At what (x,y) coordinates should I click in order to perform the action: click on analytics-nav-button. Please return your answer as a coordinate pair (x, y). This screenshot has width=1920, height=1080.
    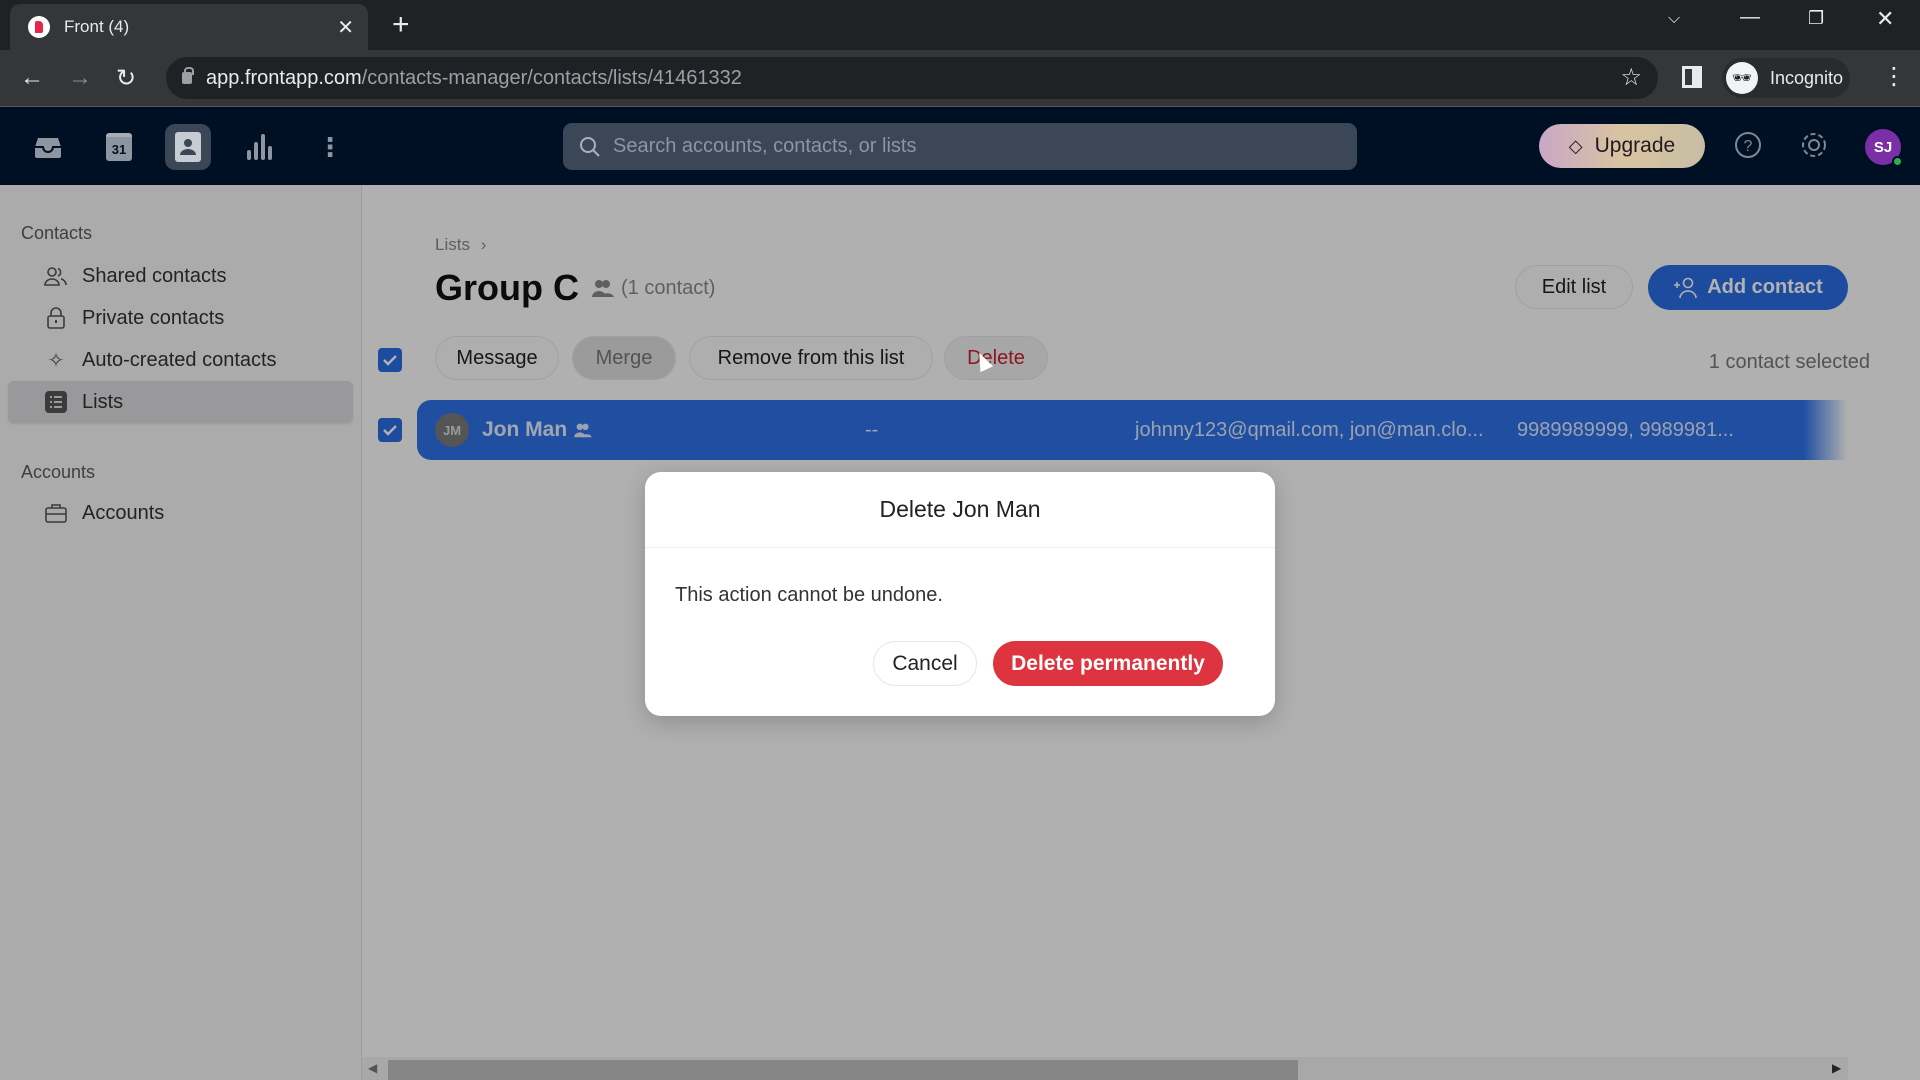
    Looking at the image, I should click on (259, 147).